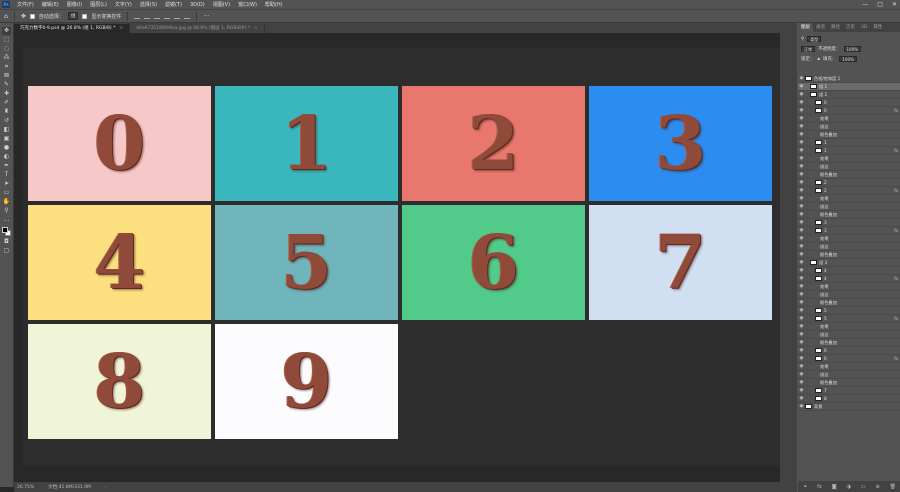 The image size is (900, 492). What do you see at coordinates (814, 39) in the screenshot?
I see `layer-kind-filter: 类型` at bounding box center [814, 39].